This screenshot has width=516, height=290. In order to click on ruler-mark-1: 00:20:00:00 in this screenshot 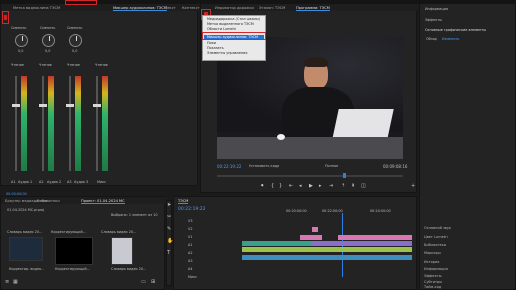, I will do `click(296, 211)`.